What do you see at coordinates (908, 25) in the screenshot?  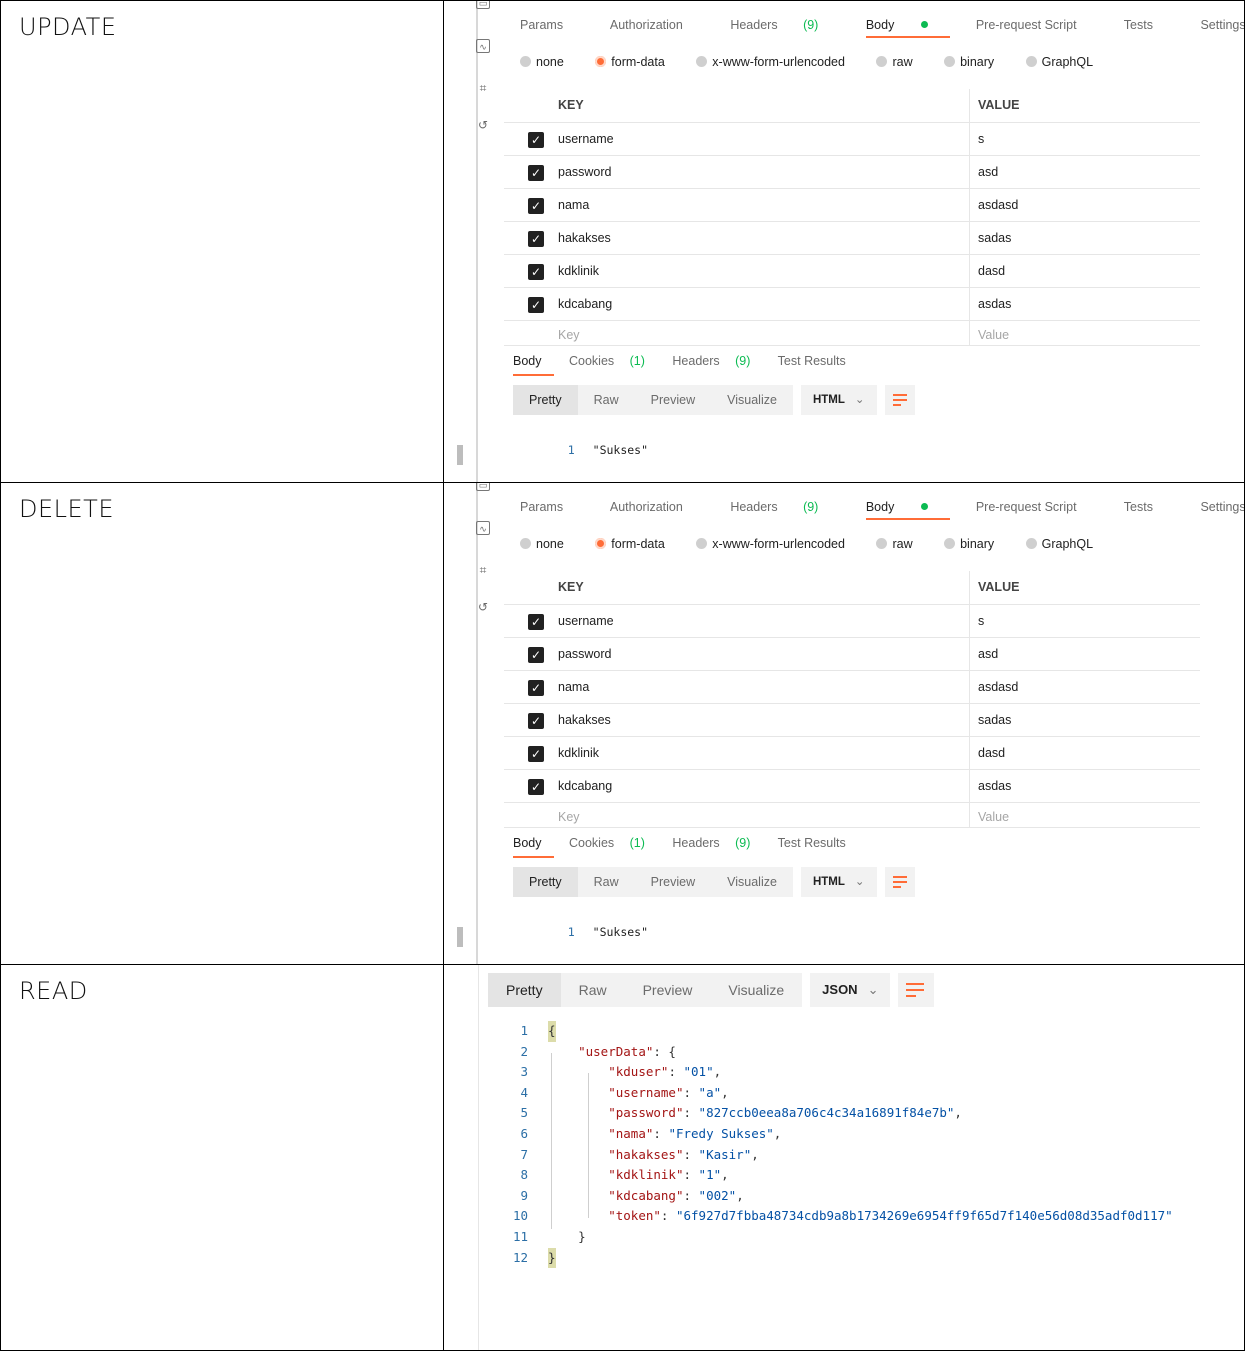 I see `tab-body: Body` at bounding box center [908, 25].